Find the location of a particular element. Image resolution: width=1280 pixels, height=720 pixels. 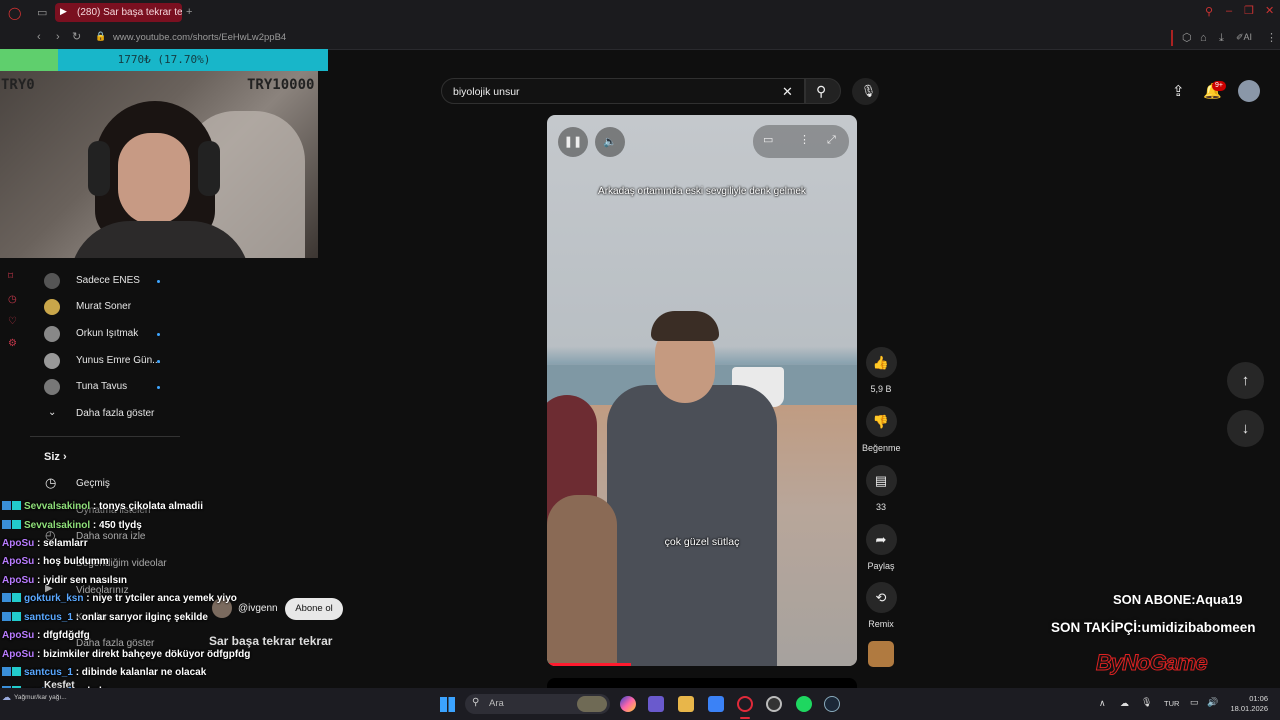

comments-button: ▤ 33 is located at coordinates (881, 488).